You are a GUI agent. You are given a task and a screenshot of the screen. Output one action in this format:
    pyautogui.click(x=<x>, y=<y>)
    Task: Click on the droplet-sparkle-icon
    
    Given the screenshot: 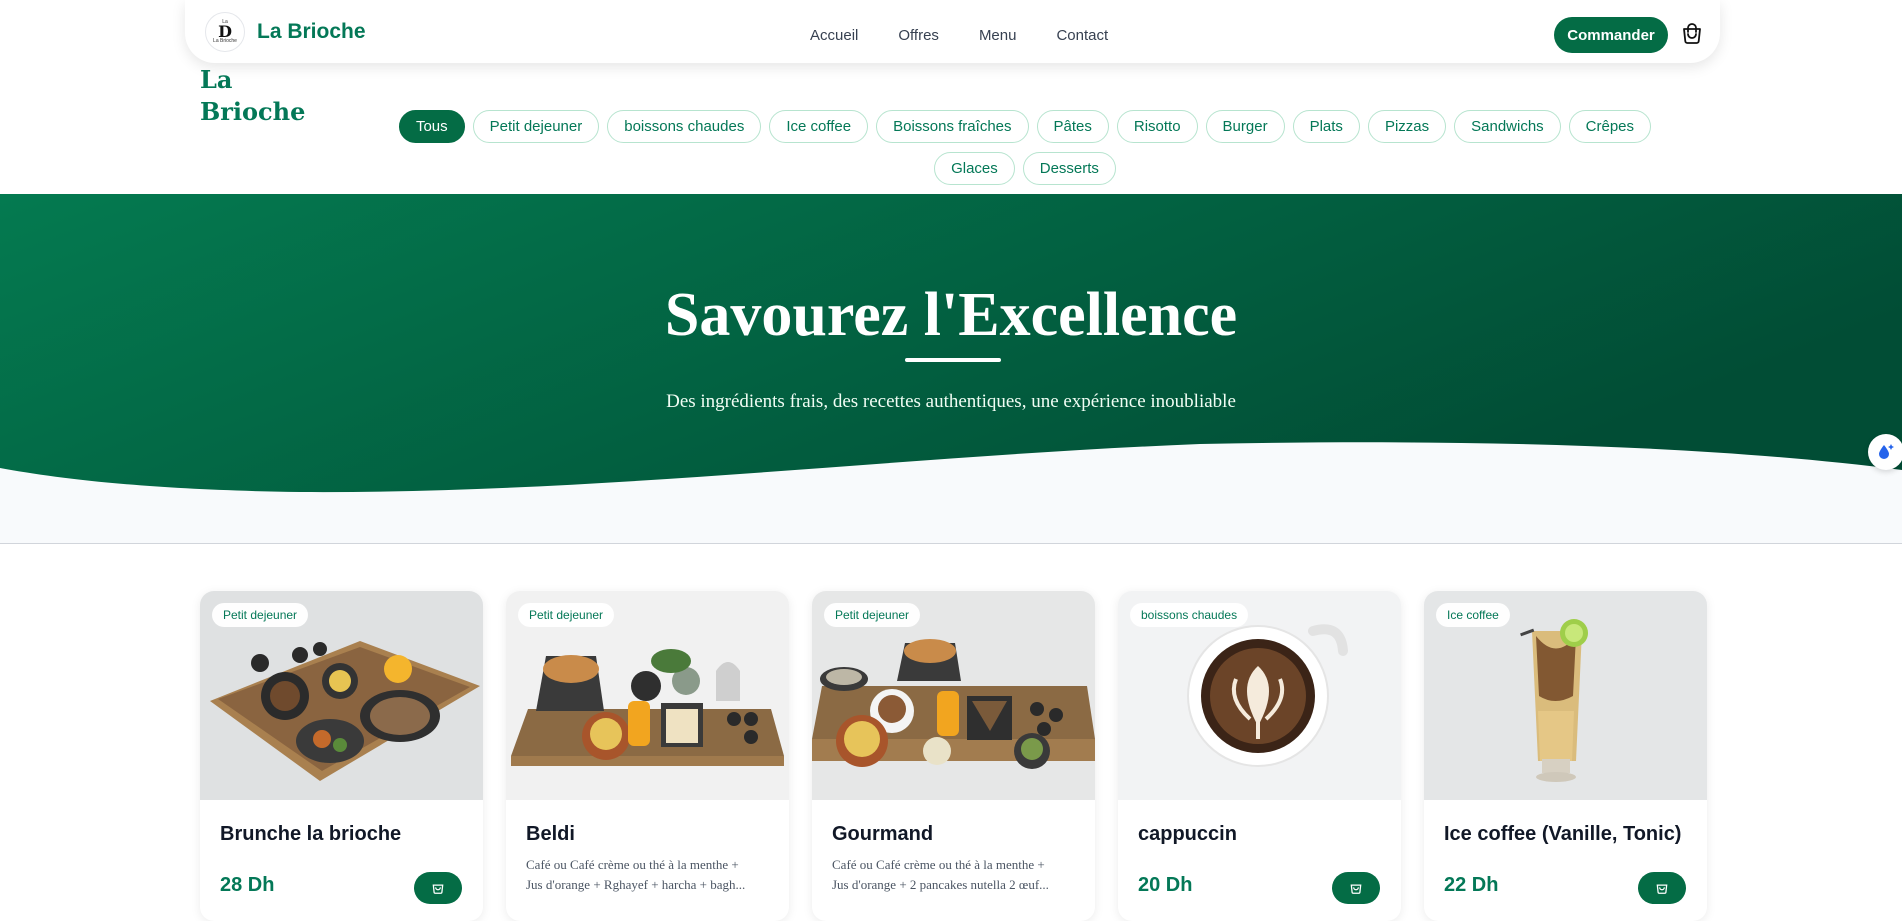 What is the action you would take?
    pyautogui.click(x=1886, y=451)
    